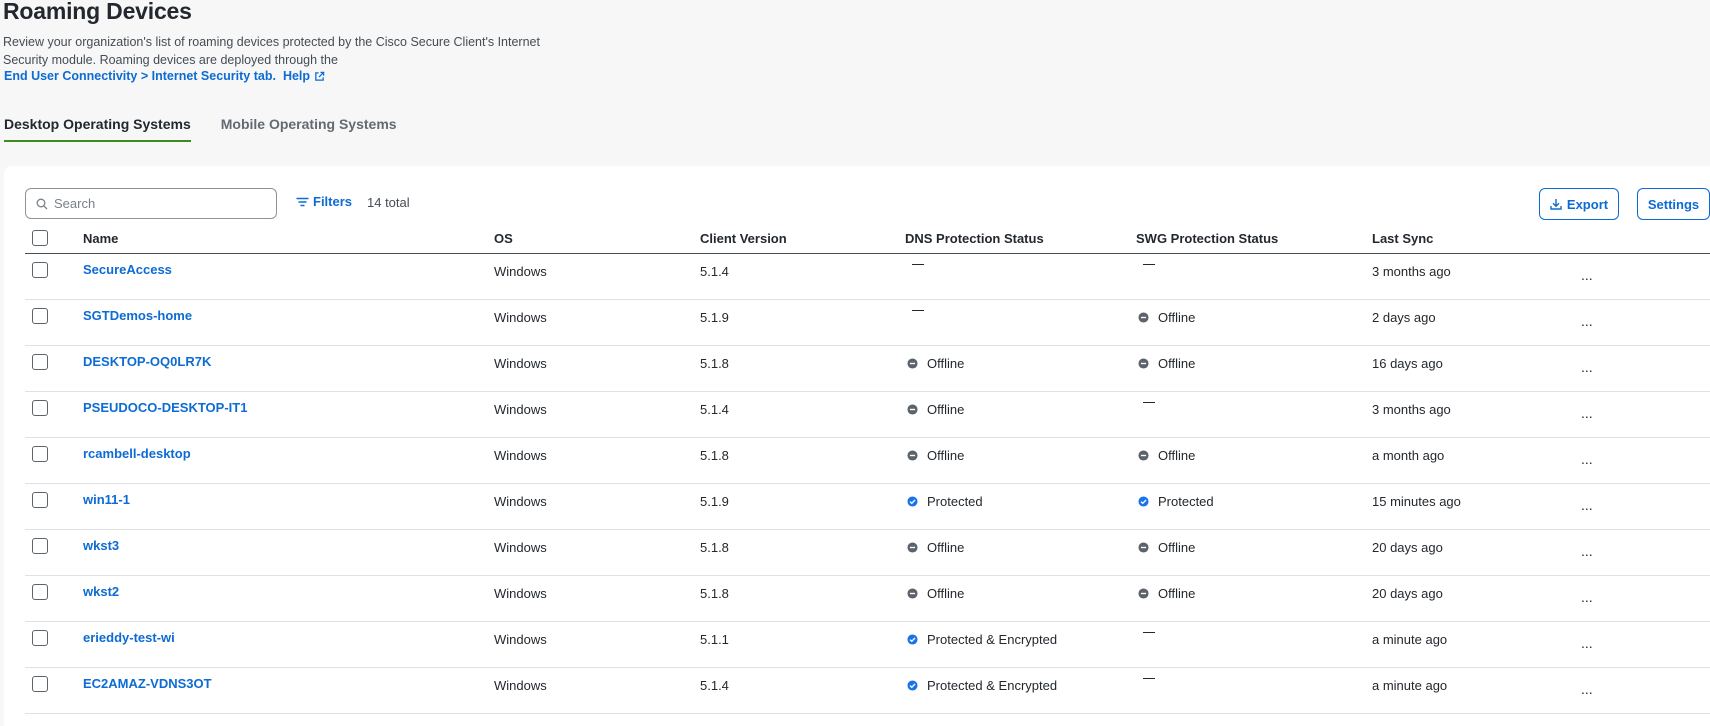 Image resolution: width=1710 pixels, height=726 pixels. Describe the element at coordinates (1207, 238) in the screenshot. I see `column-header-swg-status: SWG Protection Status` at that location.